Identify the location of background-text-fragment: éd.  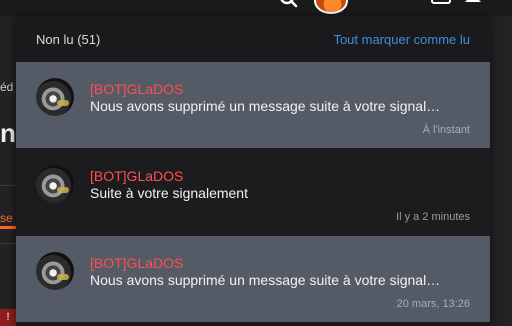
(7, 87).